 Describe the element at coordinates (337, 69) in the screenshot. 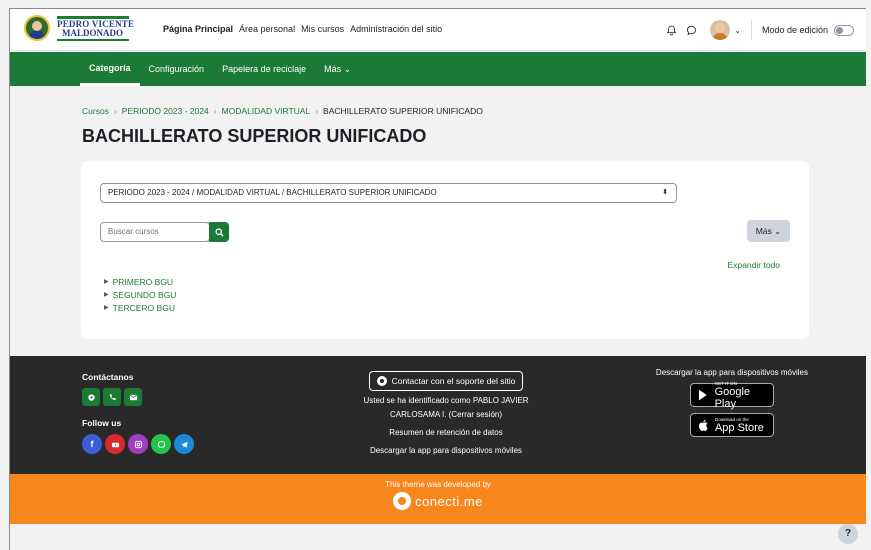

I see `tab-more: Más ⌄` at that location.